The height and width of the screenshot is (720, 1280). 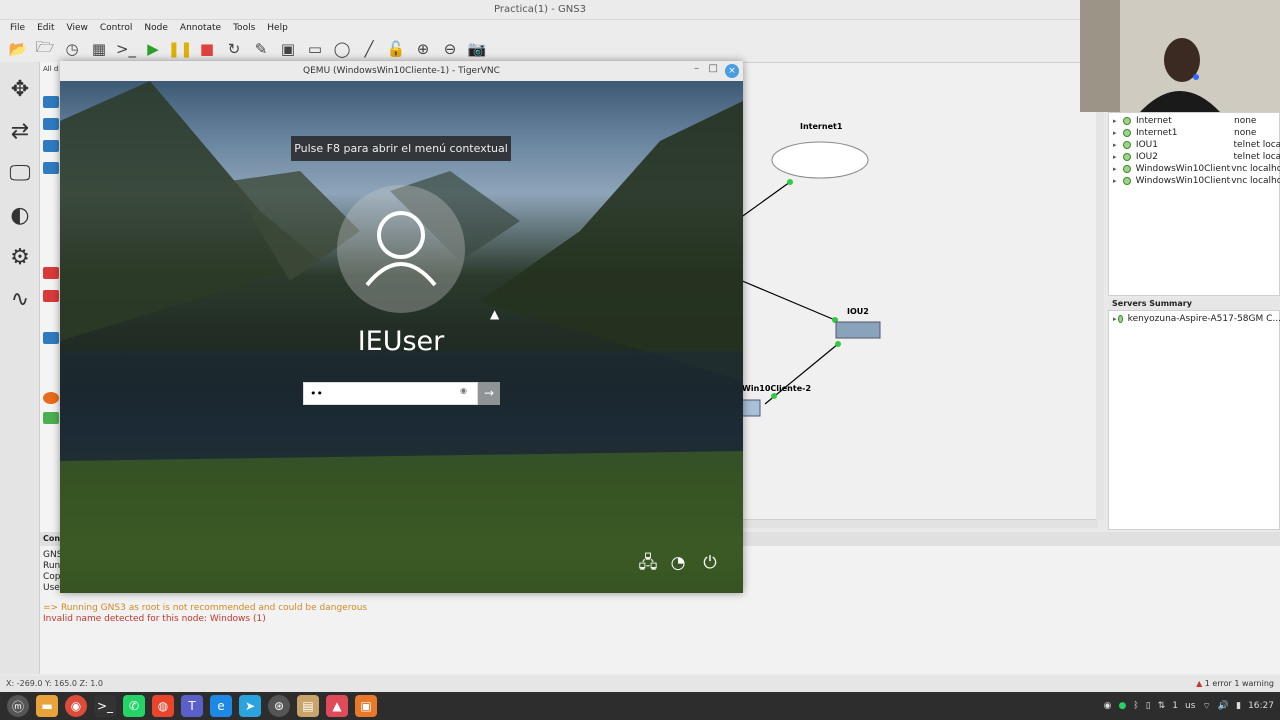 I want to click on link-iou2, so click(x=788, y=300).